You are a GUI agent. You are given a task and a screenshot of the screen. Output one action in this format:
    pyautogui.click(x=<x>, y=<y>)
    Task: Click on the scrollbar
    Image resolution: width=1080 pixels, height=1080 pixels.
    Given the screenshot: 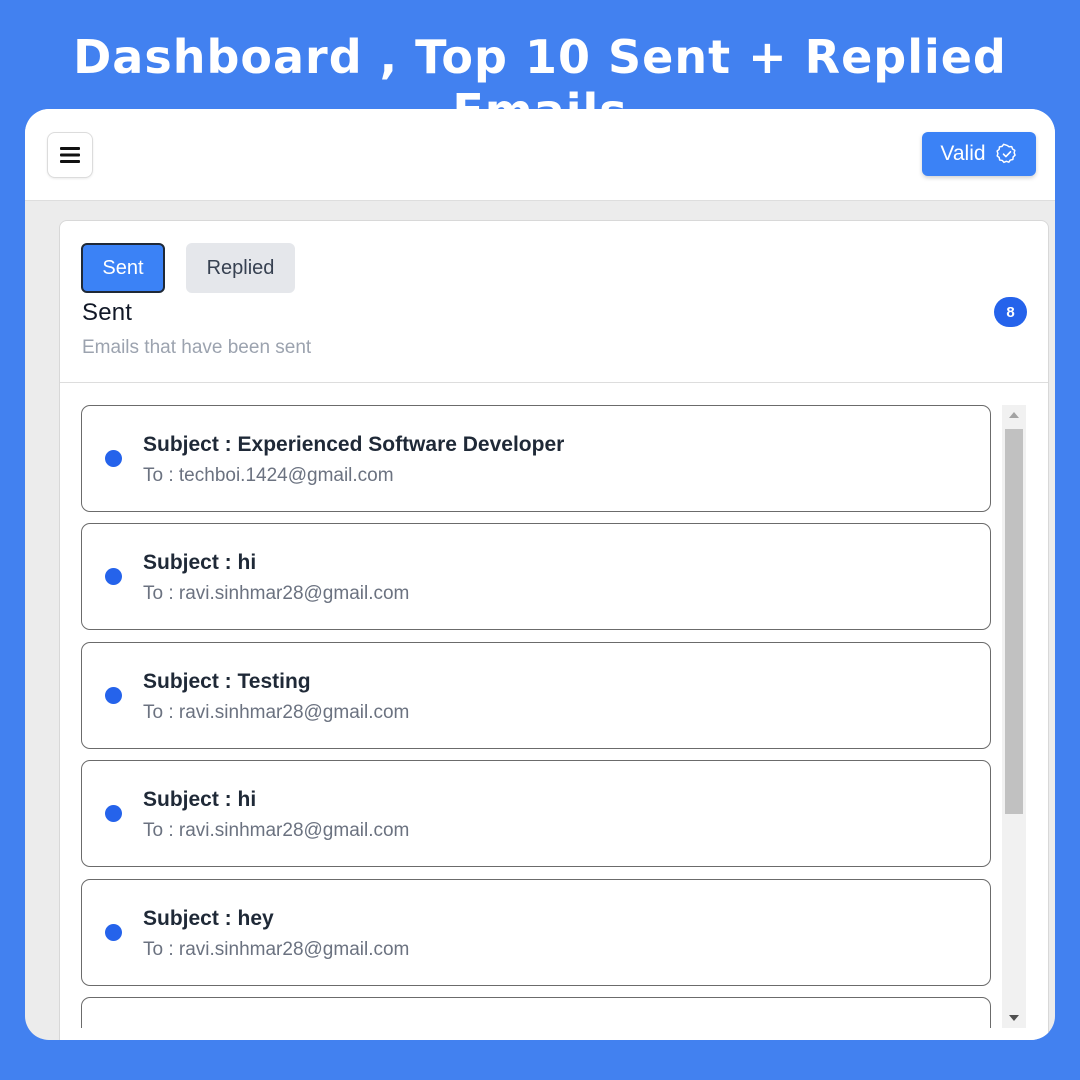 What is the action you would take?
    pyautogui.click(x=1014, y=716)
    